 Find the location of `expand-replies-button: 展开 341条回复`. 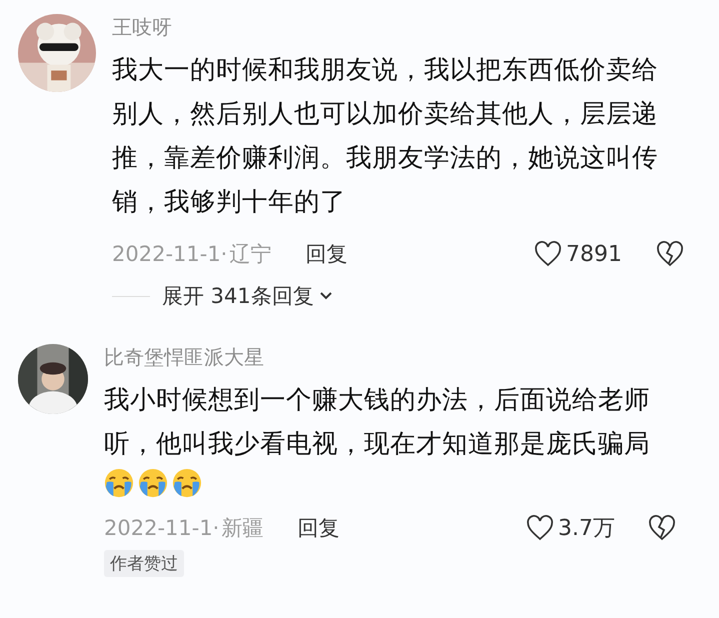

expand-replies-button: 展开 341条回复 is located at coordinates (247, 296).